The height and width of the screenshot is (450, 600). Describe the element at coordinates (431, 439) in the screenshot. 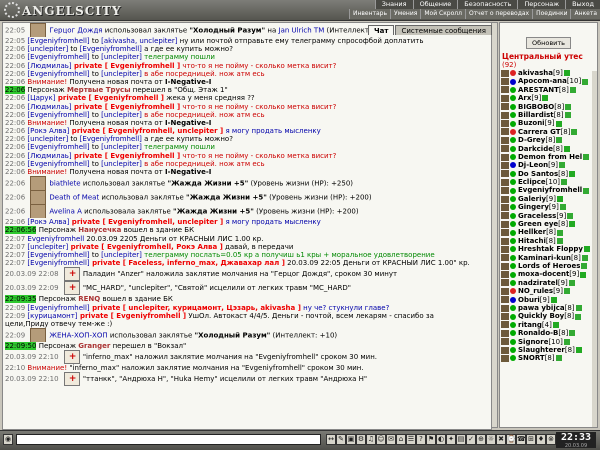

I see `flag-icon: ⚑` at that location.